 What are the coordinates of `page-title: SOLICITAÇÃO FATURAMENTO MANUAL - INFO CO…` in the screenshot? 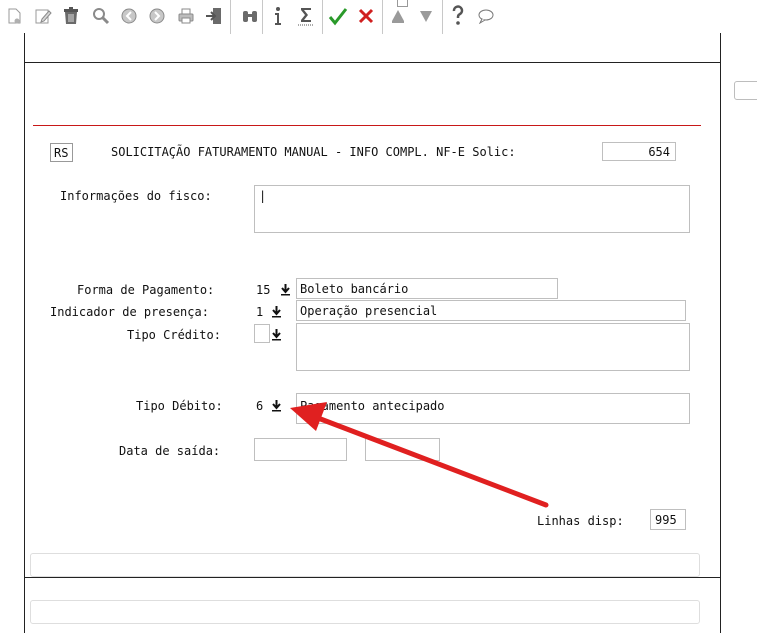 It's located at (313, 152).